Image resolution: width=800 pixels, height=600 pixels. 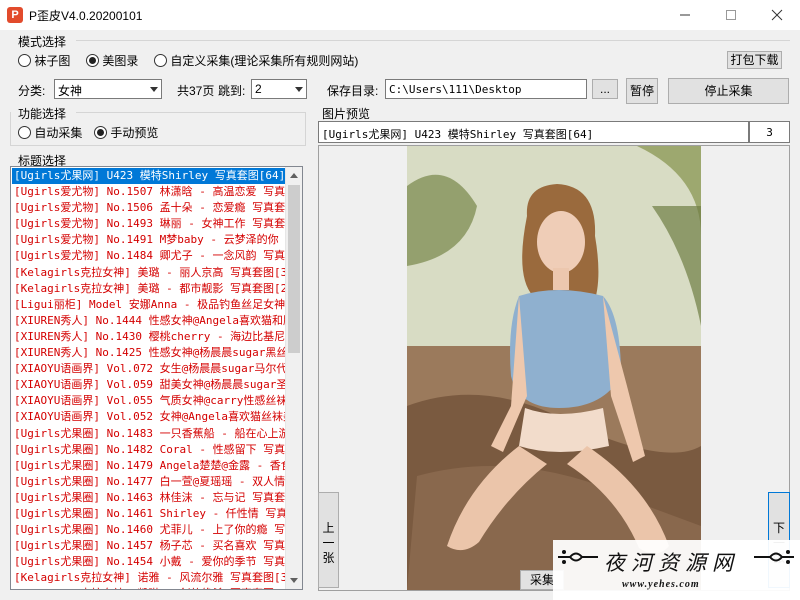 I want to click on save-dir-label: 保存目录:, so click(x=353, y=91).